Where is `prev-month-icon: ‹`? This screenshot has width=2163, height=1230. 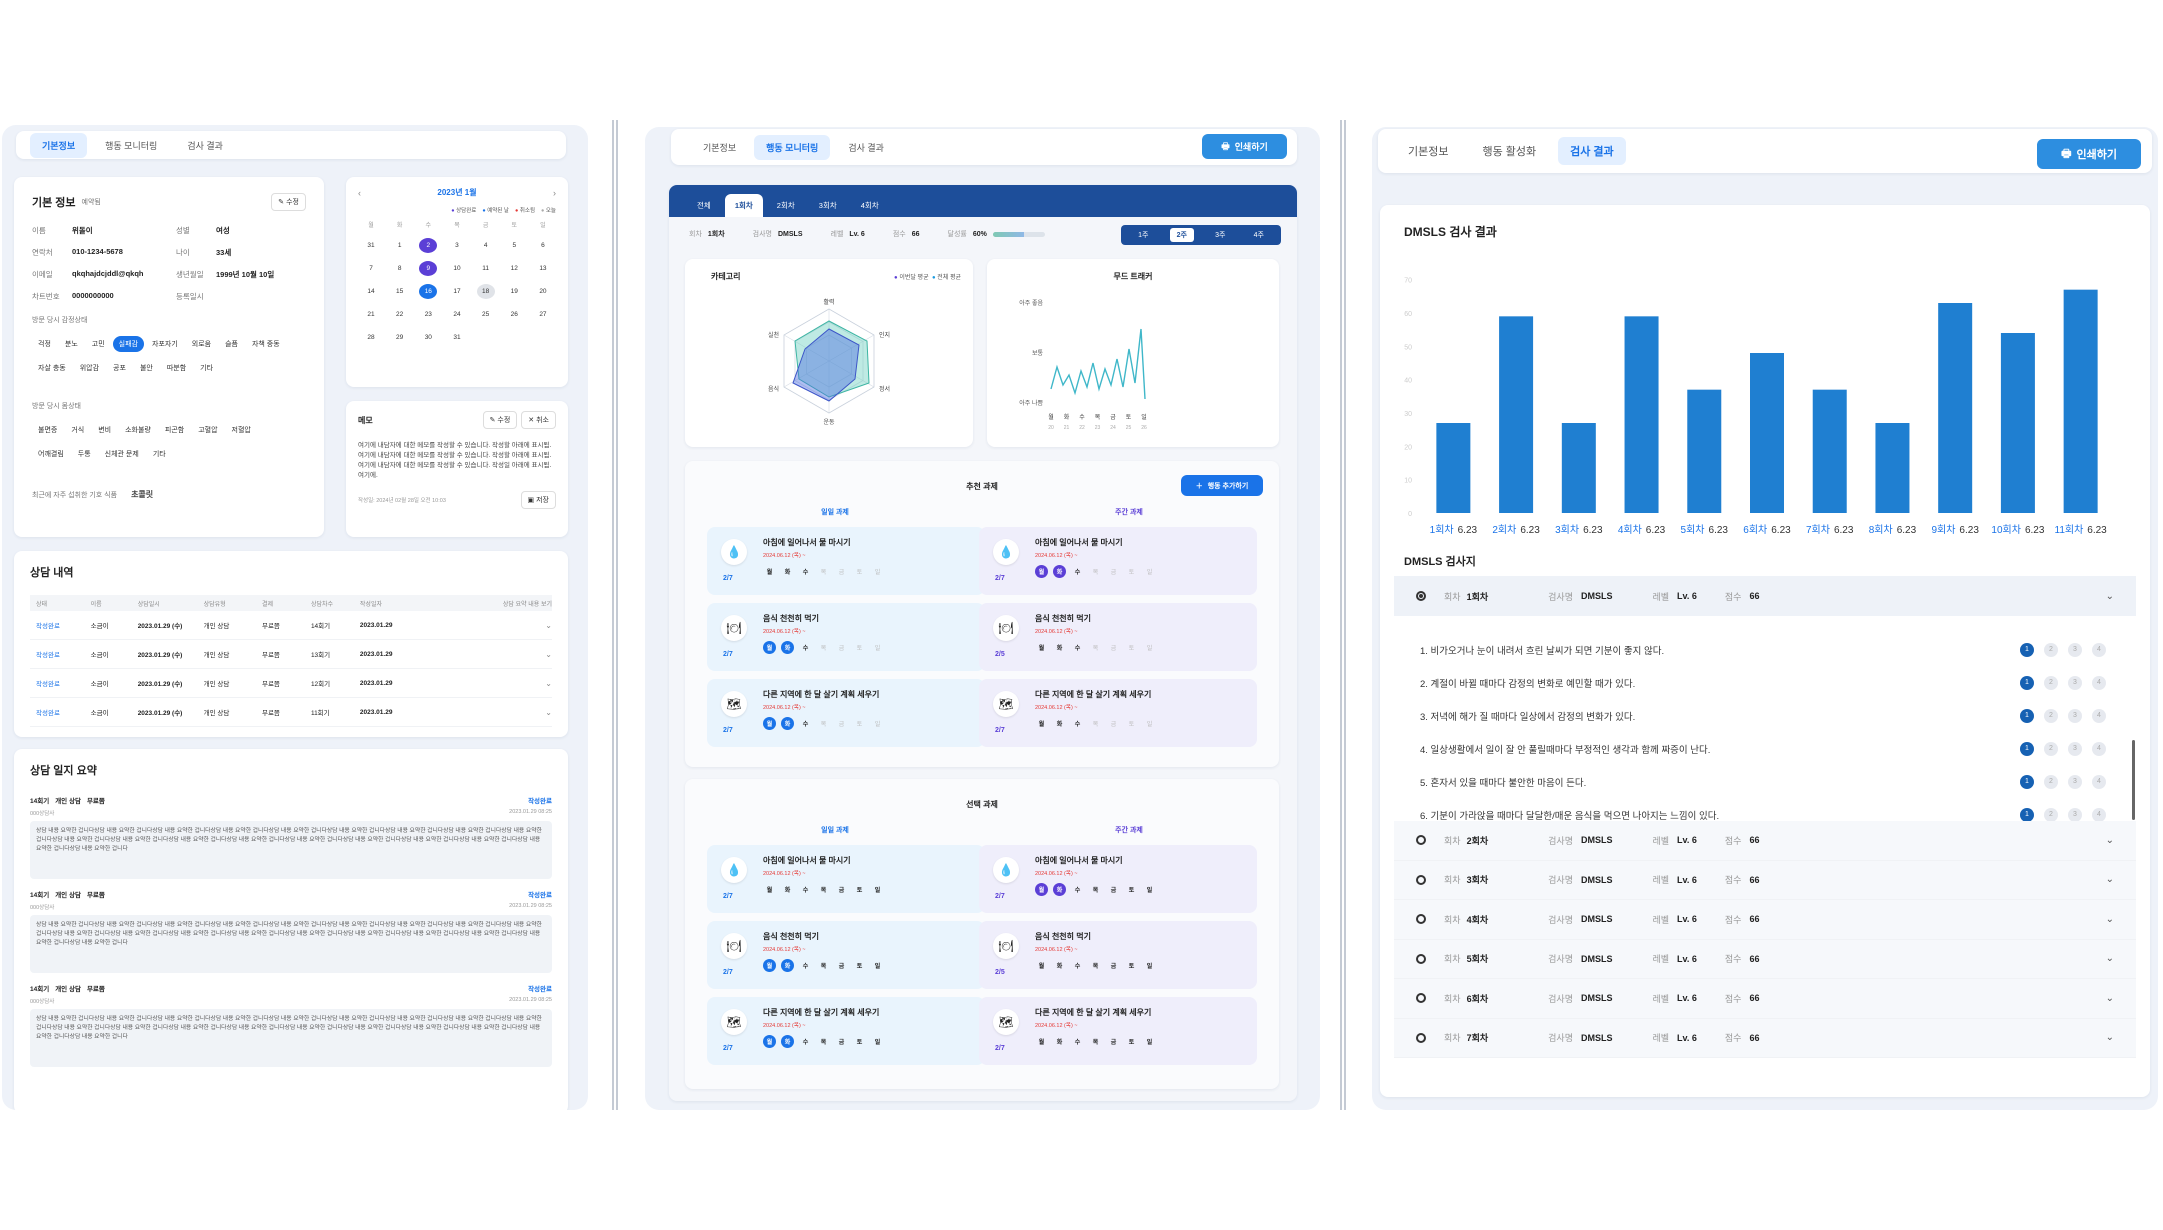
prev-month-icon: ‹ is located at coordinates (359, 193).